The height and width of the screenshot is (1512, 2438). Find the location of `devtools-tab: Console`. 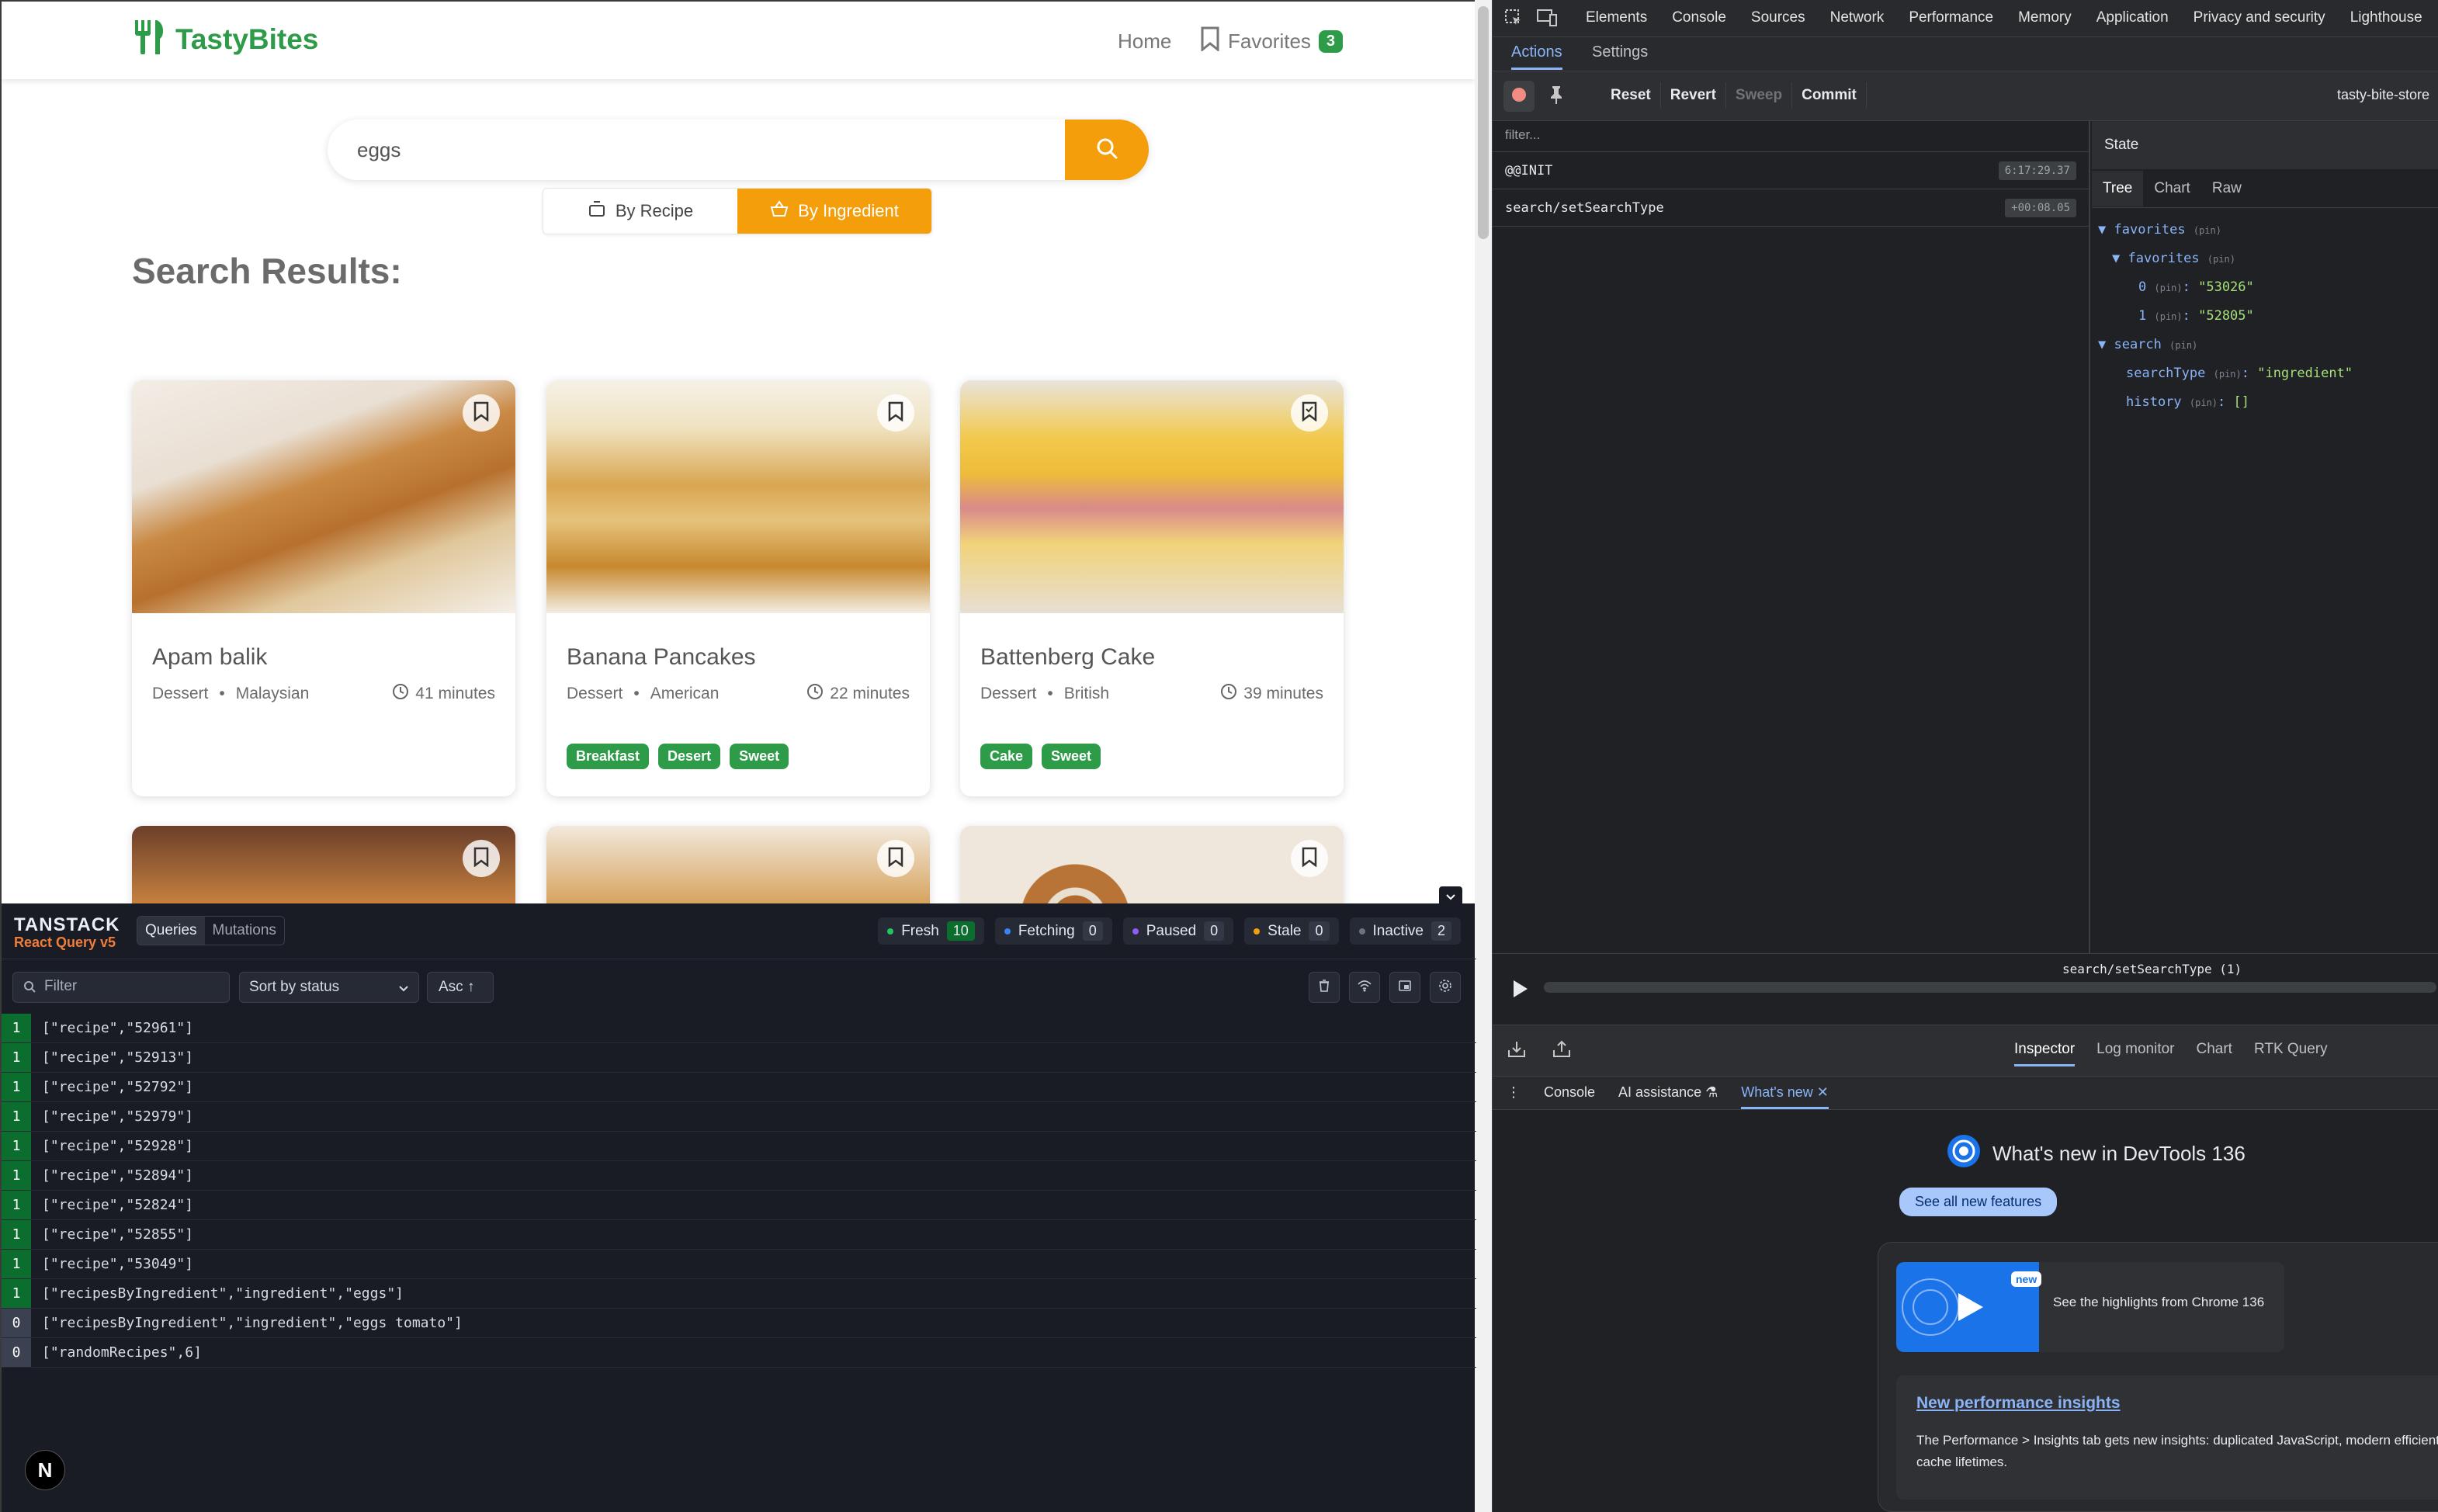

devtools-tab: Console is located at coordinates (1699, 17).